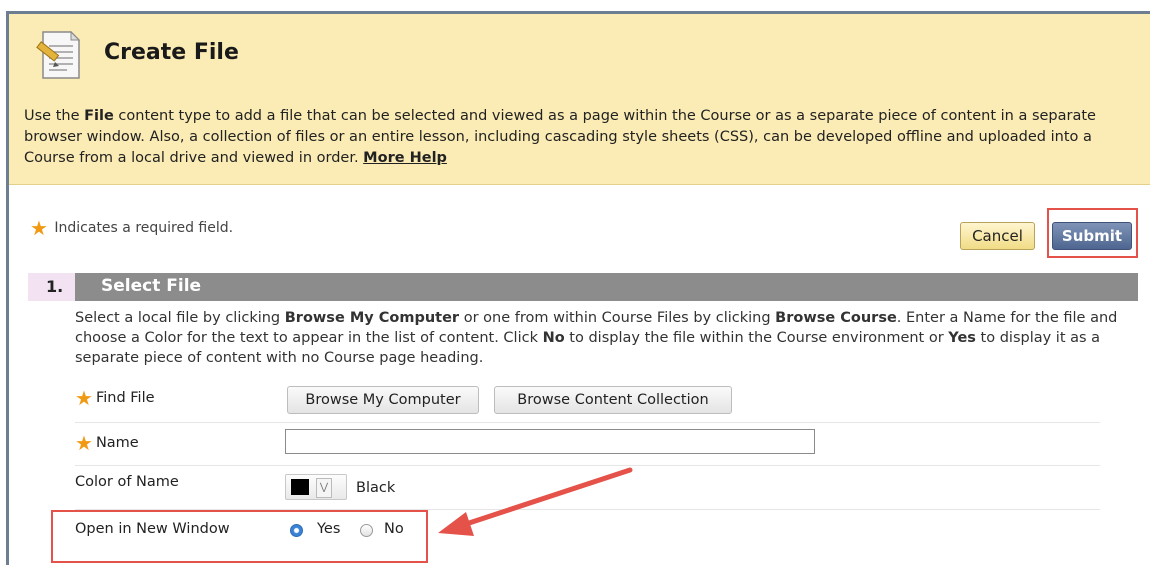 The image size is (1150, 565). I want to click on name-label: ★ Name, so click(107, 443).